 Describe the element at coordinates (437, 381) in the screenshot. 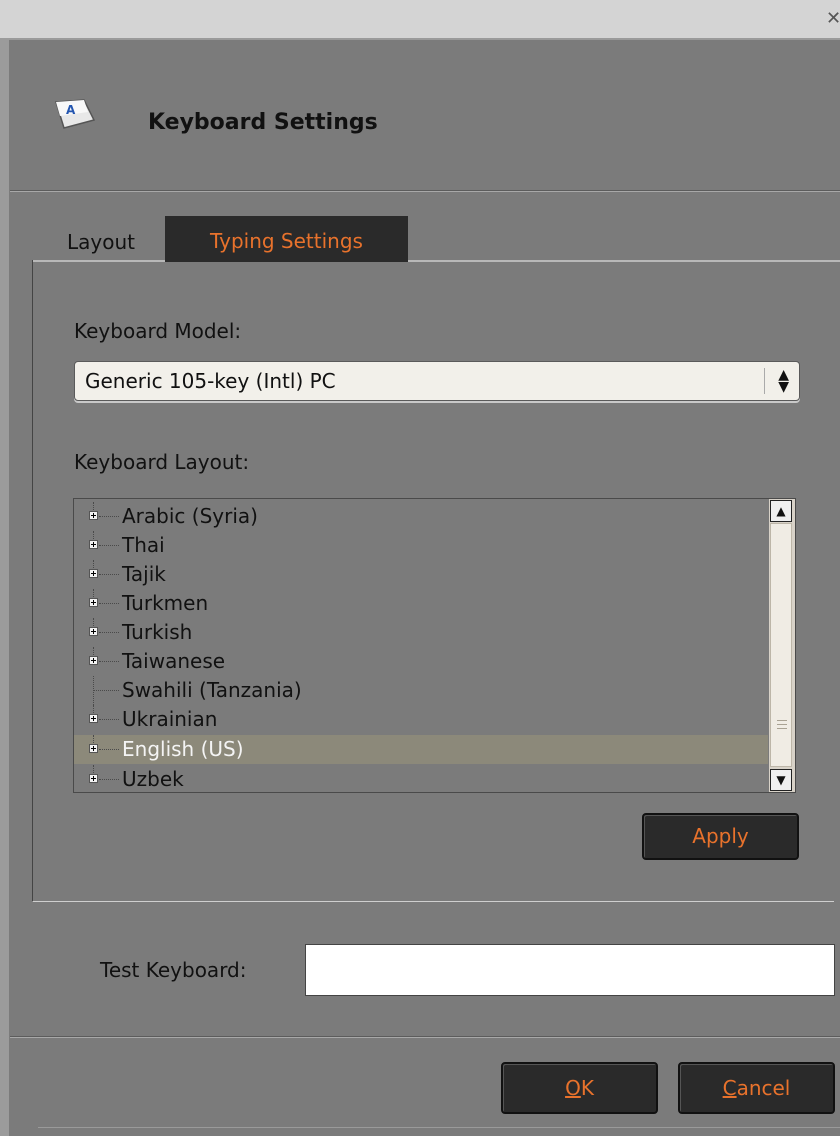

I see `keyboard-model-select: Generic 105-key (Intl) PC ▲ ▼` at that location.